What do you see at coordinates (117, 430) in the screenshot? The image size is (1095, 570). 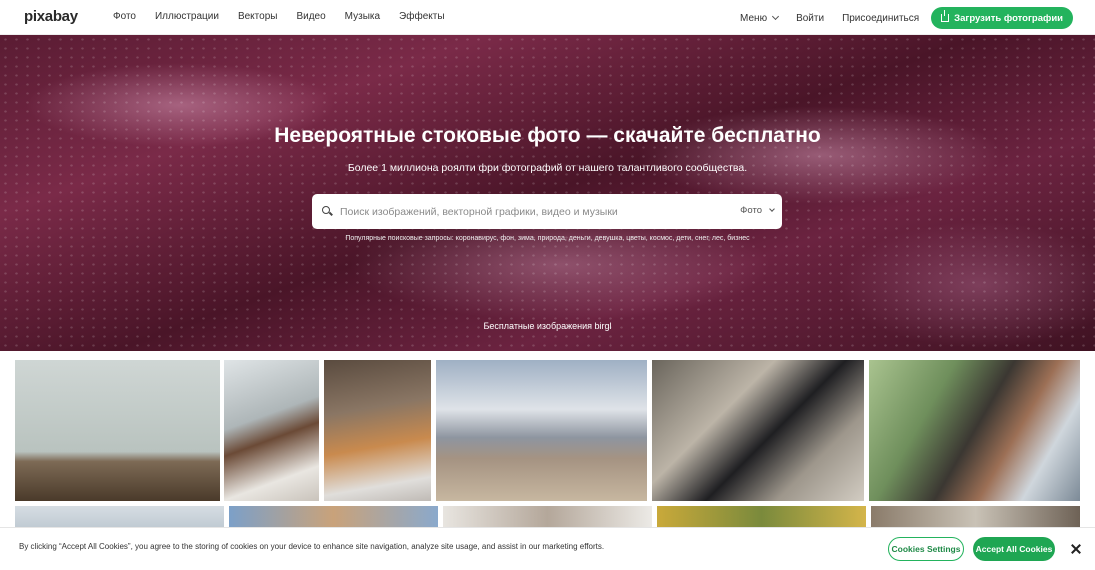 I see `gallery-image-bird` at bounding box center [117, 430].